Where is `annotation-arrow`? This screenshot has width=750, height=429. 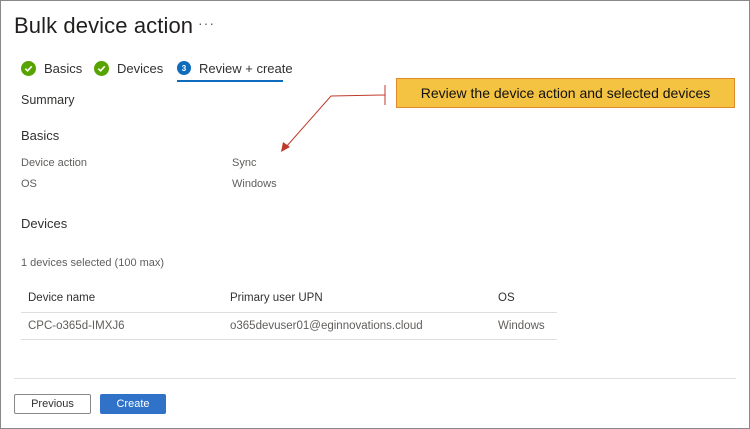 annotation-arrow is located at coordinates (333, 118).